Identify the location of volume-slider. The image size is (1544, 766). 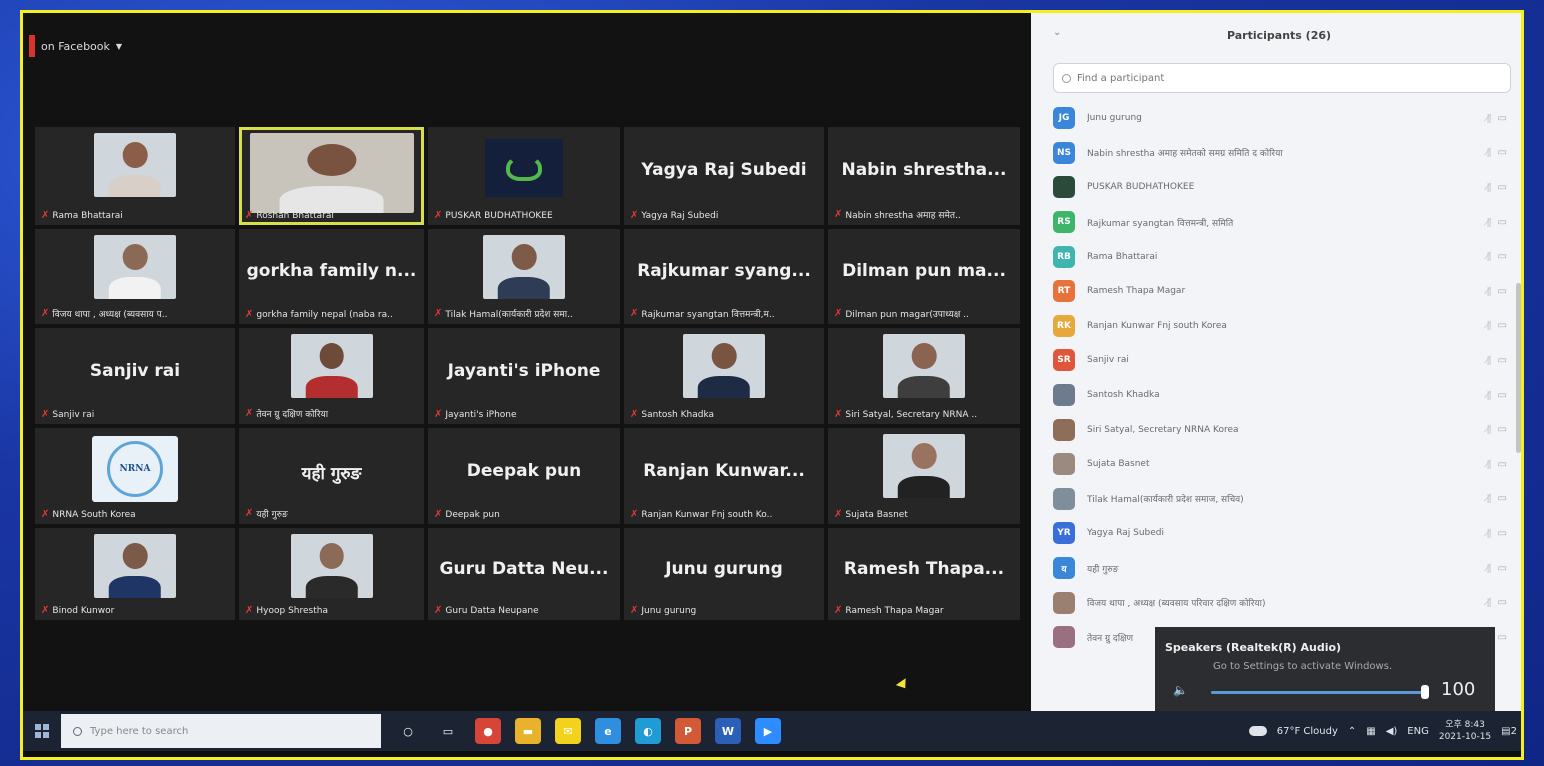
(1318, 692).